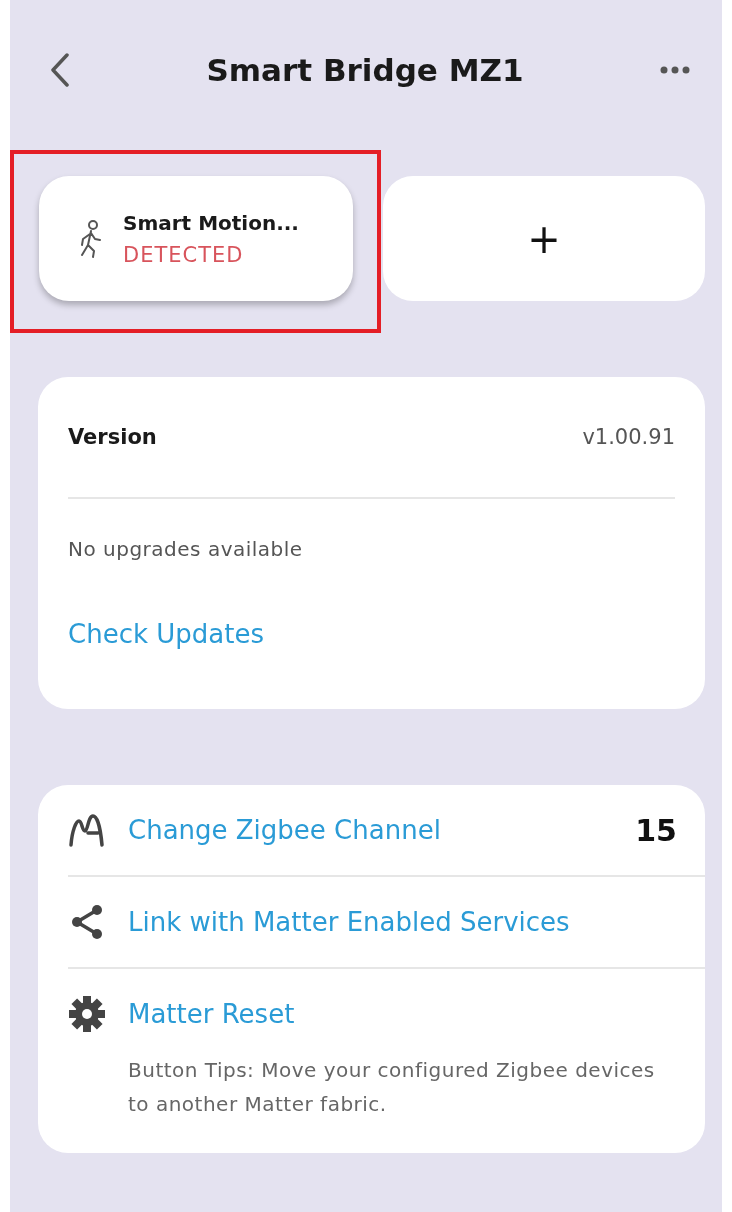 This screenshot has width=732, height=1212. I want to click on zigbee-signal-icon, so click(87, 830).